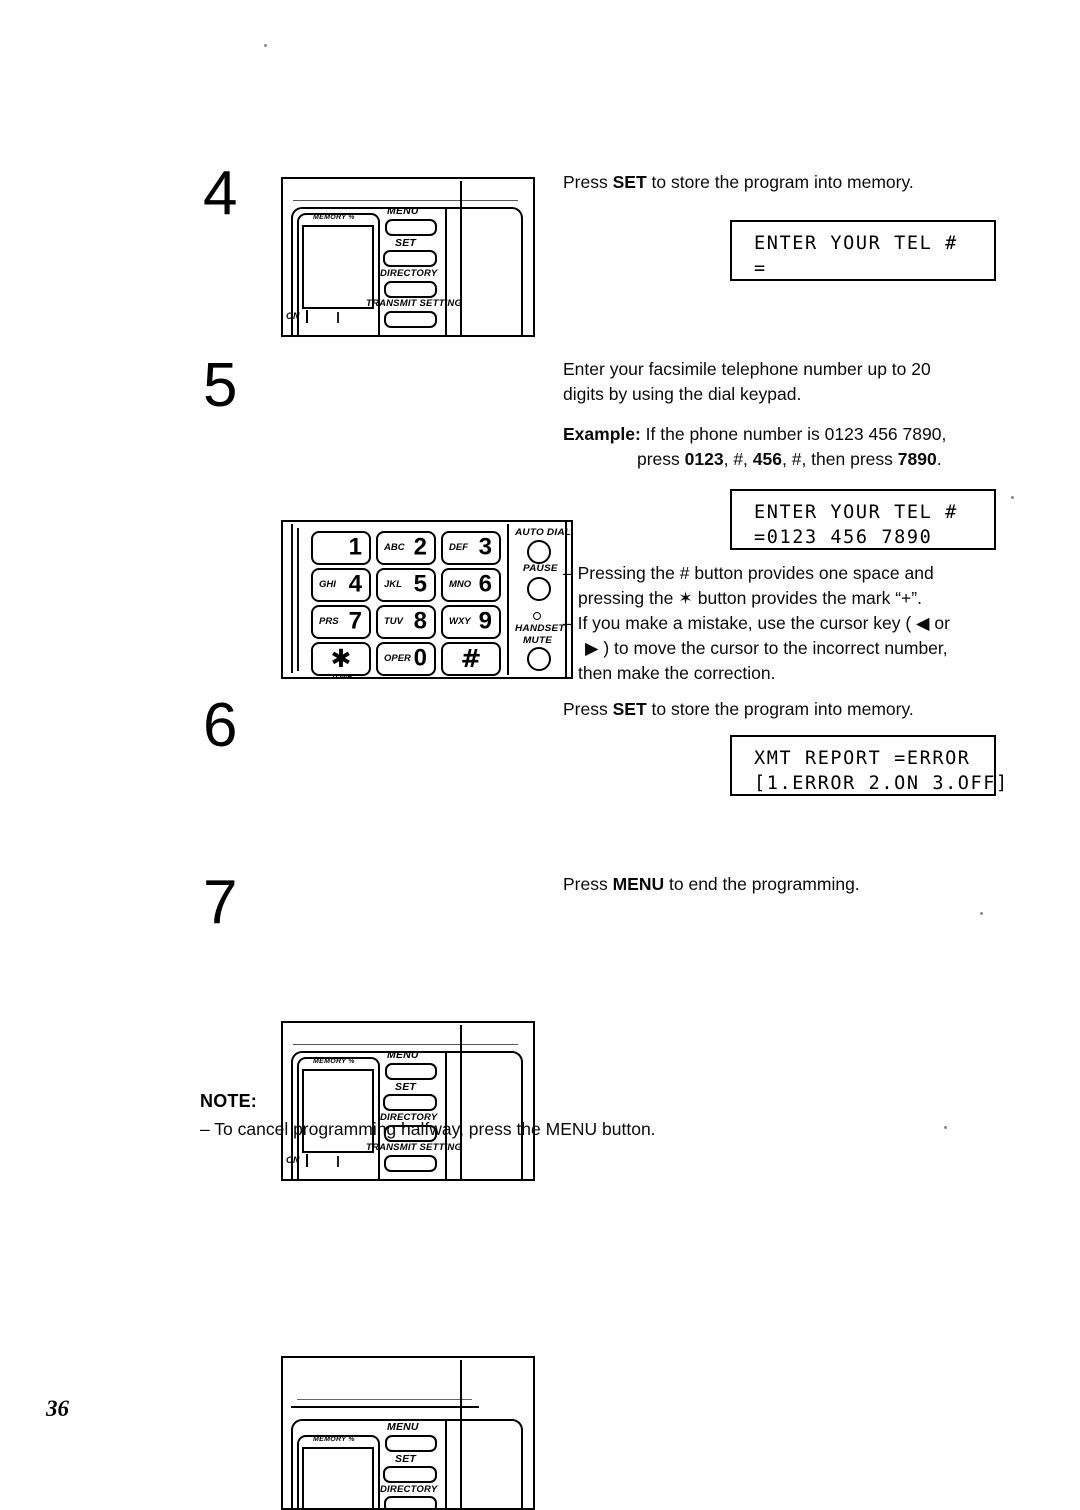  What do you see at coordinates (220, 193) in the screenshot?
I see `step-number-4: 4` at bounding box center [220, 193].